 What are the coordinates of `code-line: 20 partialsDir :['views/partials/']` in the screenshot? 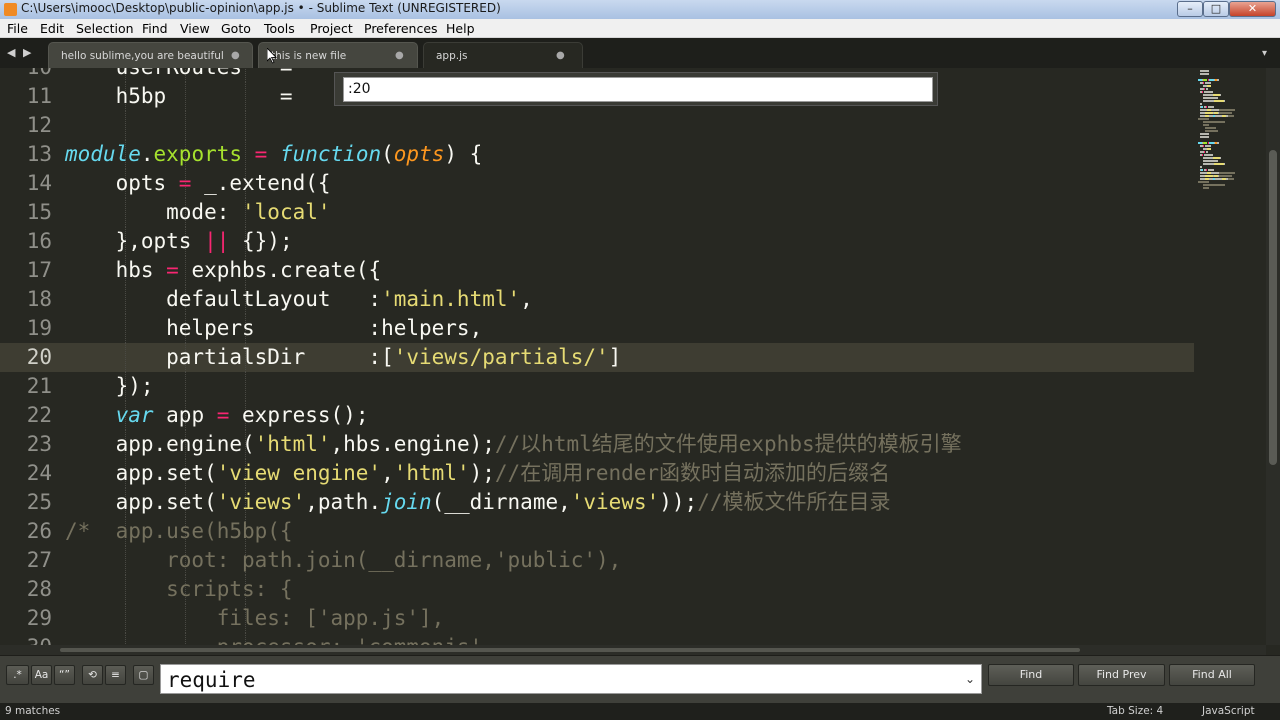 It's located at (597, 357).